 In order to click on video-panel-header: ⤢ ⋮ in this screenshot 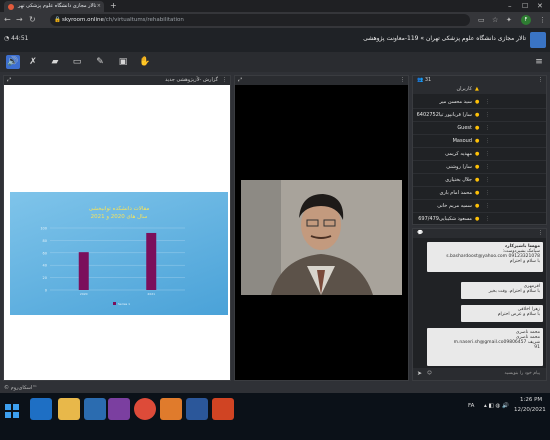, I will do `click(321, 80)`.